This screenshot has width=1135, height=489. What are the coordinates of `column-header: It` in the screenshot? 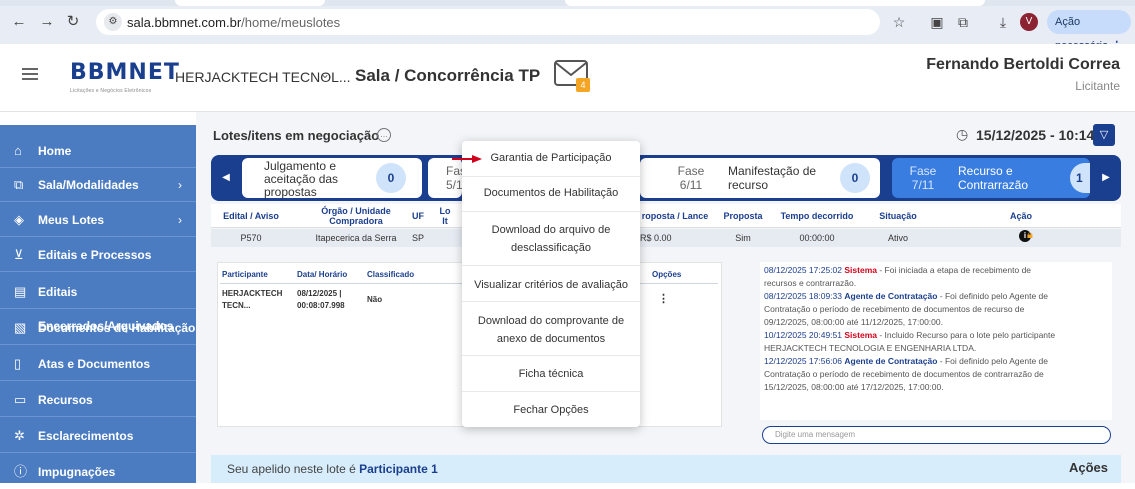 It's located at (445, 221).